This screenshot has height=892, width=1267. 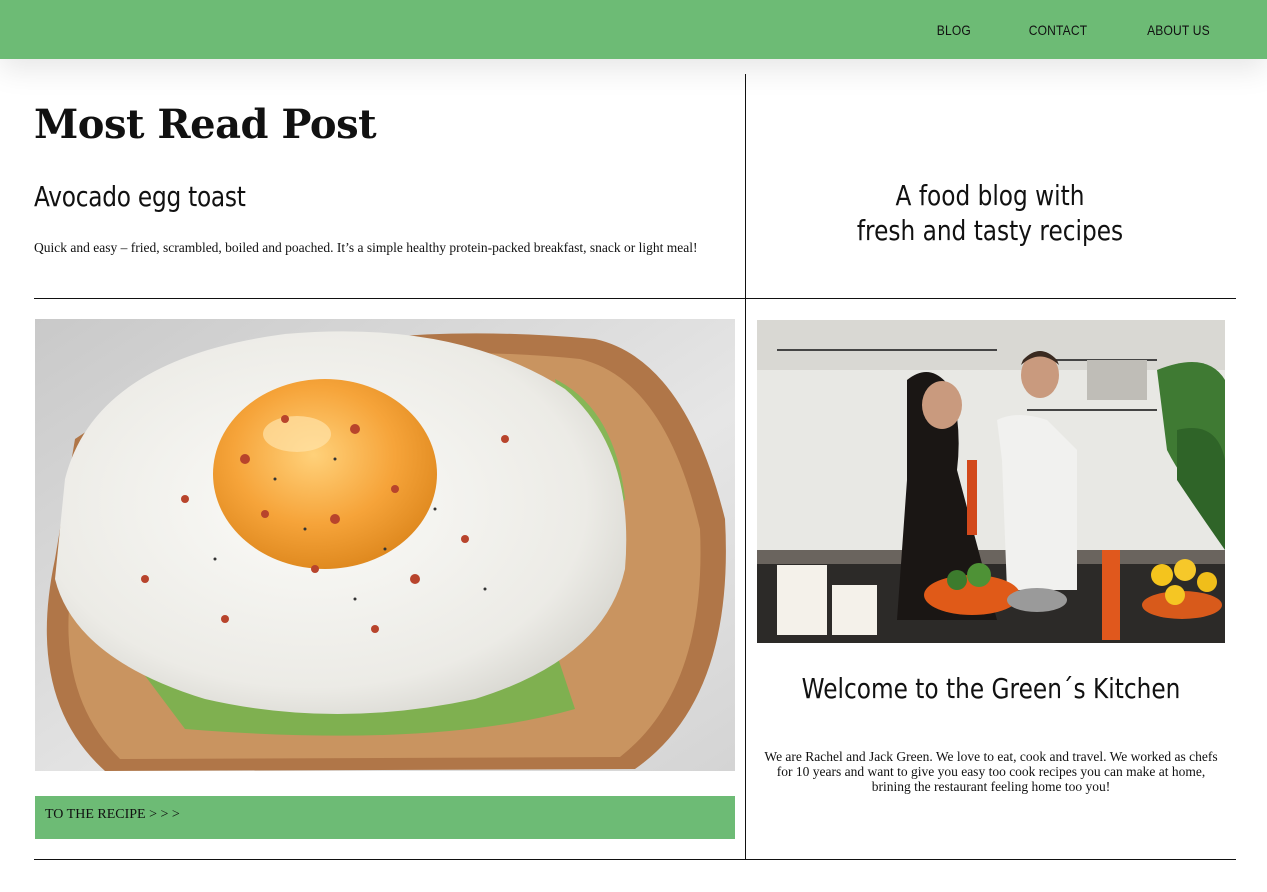 What do you see at coordinates (954, 30) in the screenshot?
I see `nav-blog-link: BLOG` at bounding box center [954, 30].